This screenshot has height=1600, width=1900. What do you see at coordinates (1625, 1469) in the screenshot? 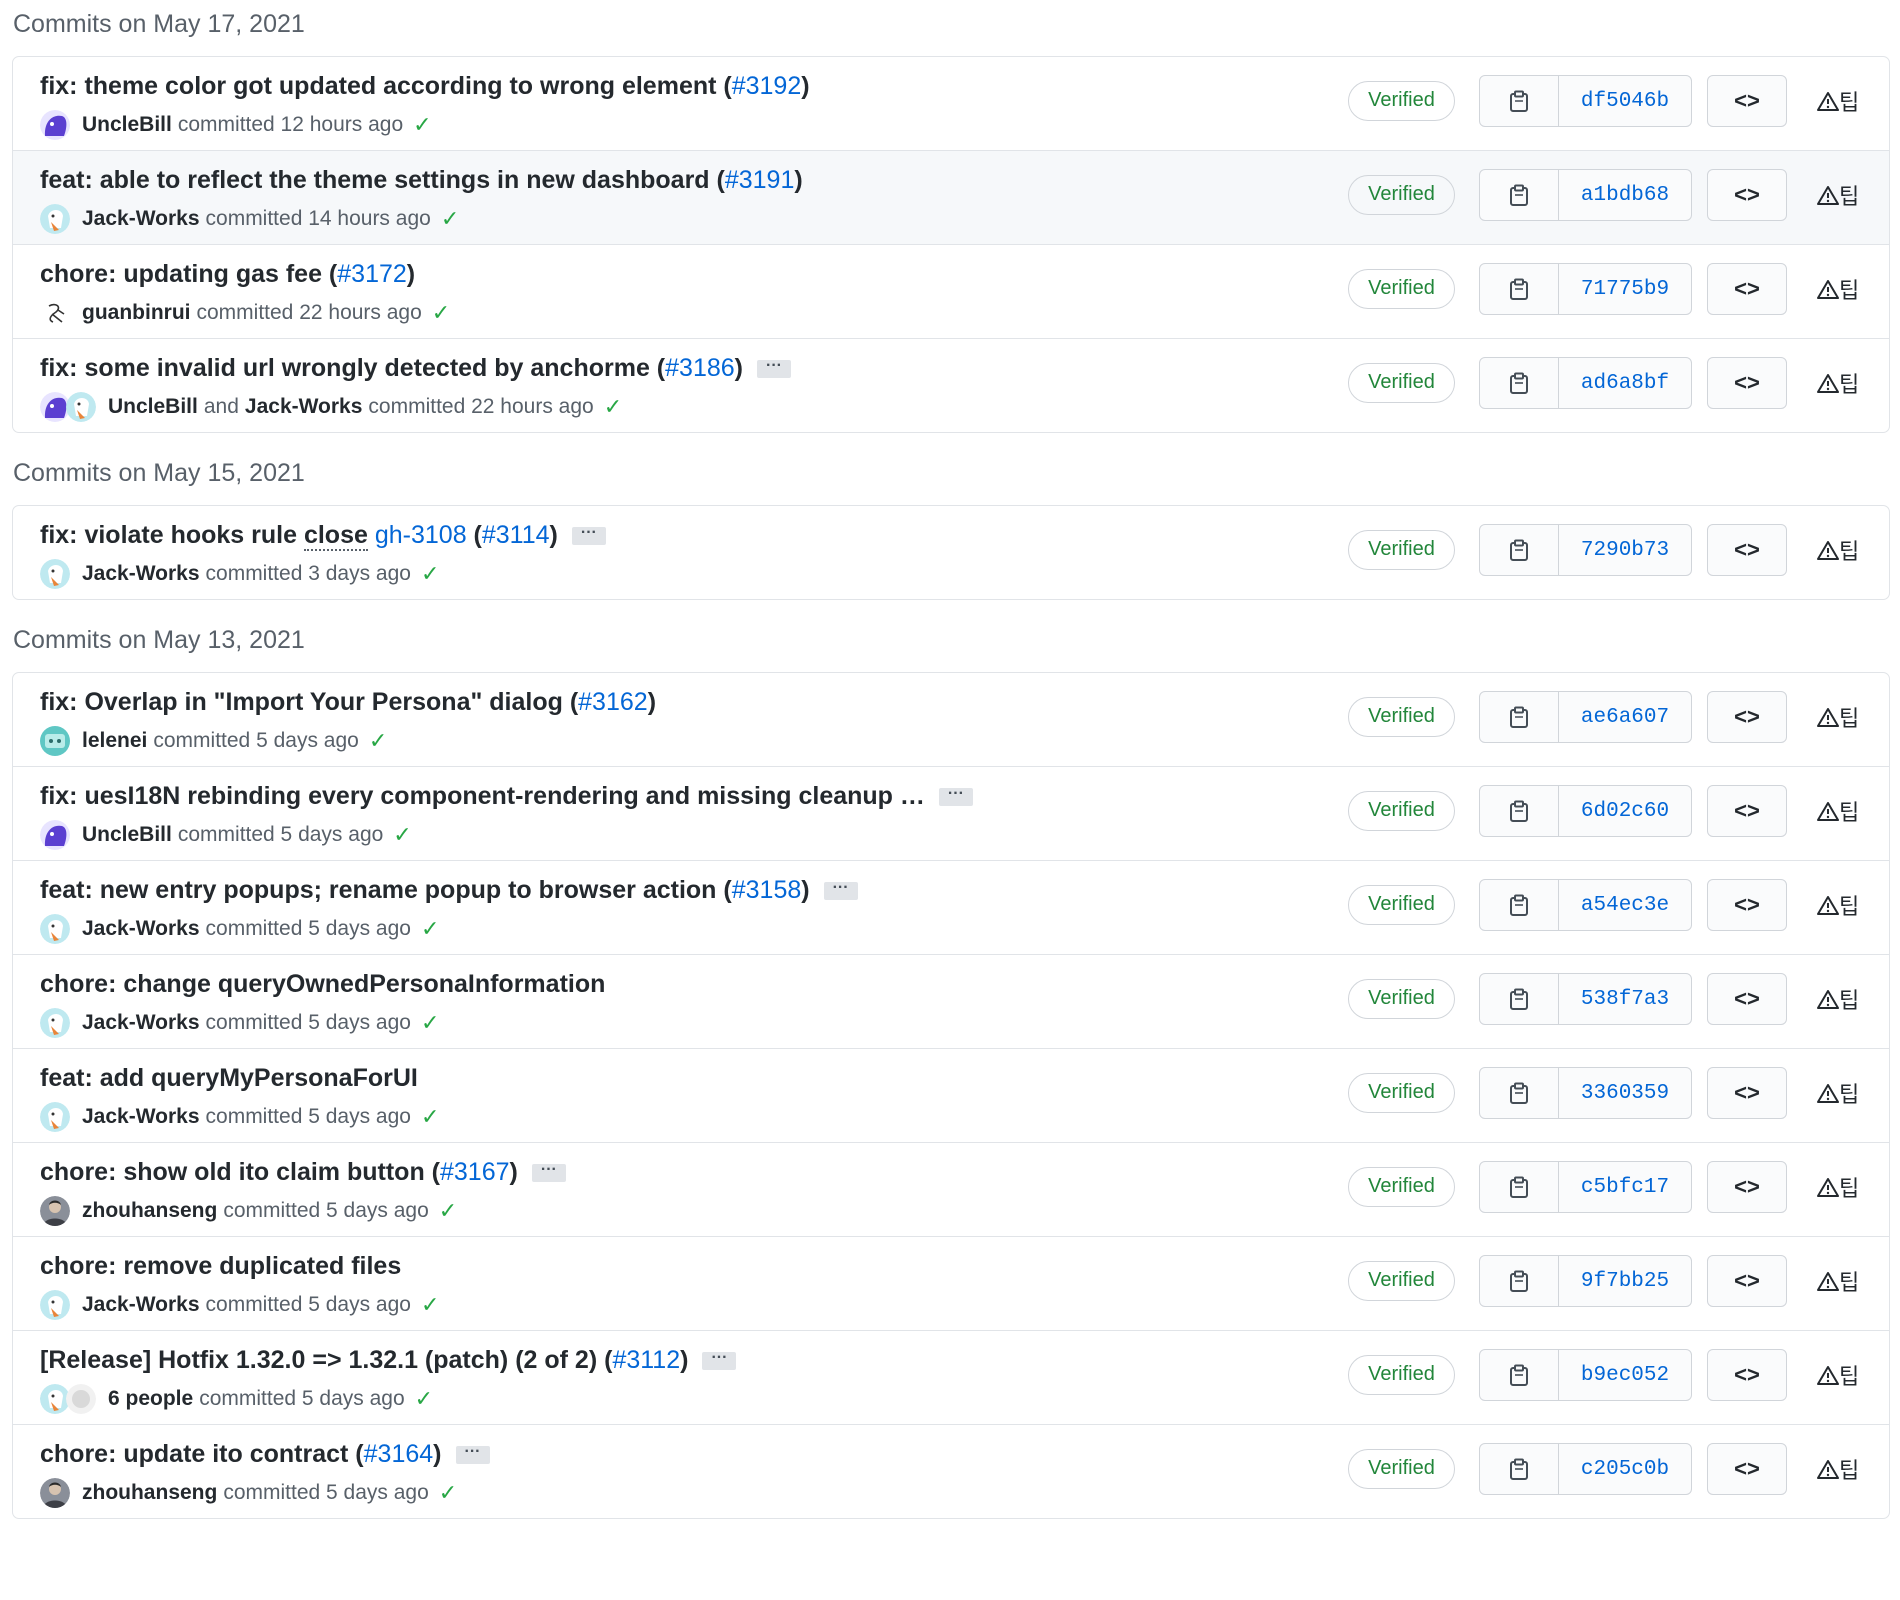
I see `commit-sha-link: c205c0b` at bounding box center [1625, 1469].